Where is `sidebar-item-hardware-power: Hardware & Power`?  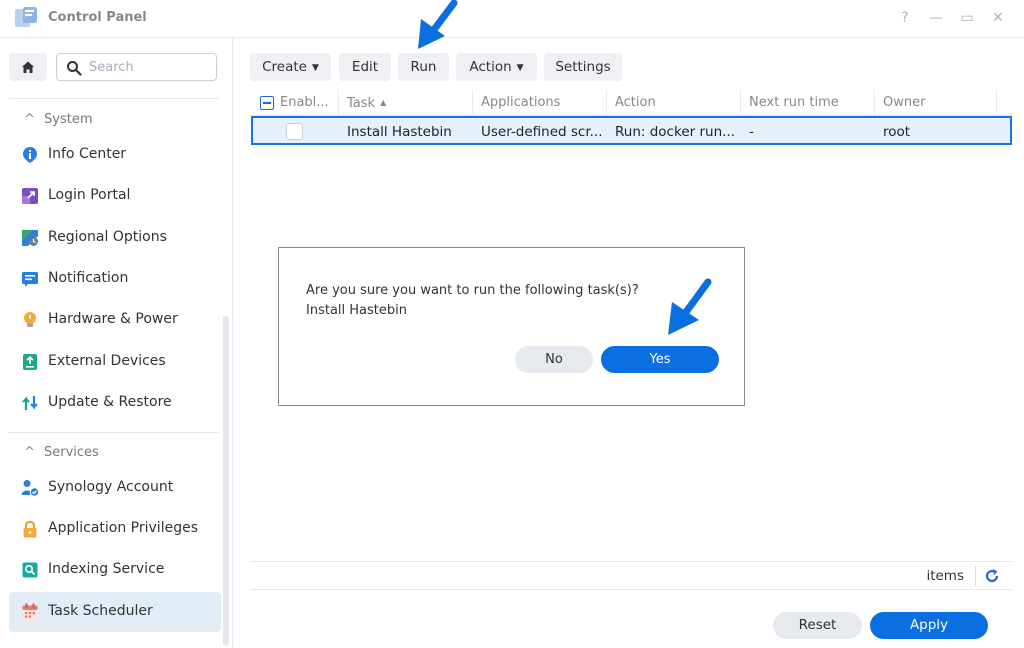
sidebar-item-hardware-power: Hardware & Power is located at coordinates (115, 320).